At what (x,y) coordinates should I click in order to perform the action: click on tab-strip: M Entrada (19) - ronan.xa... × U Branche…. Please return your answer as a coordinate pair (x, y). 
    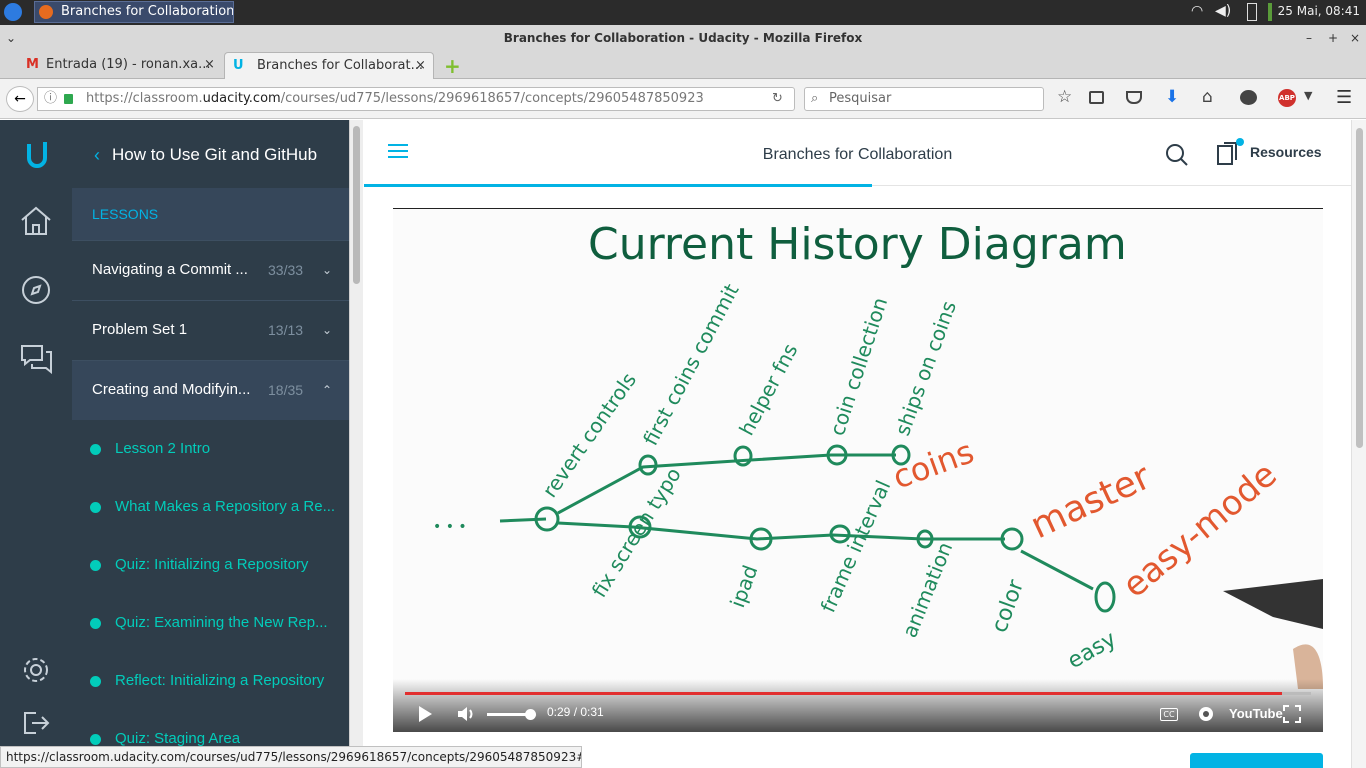
    Looking at the image, I should click on (683, 65).